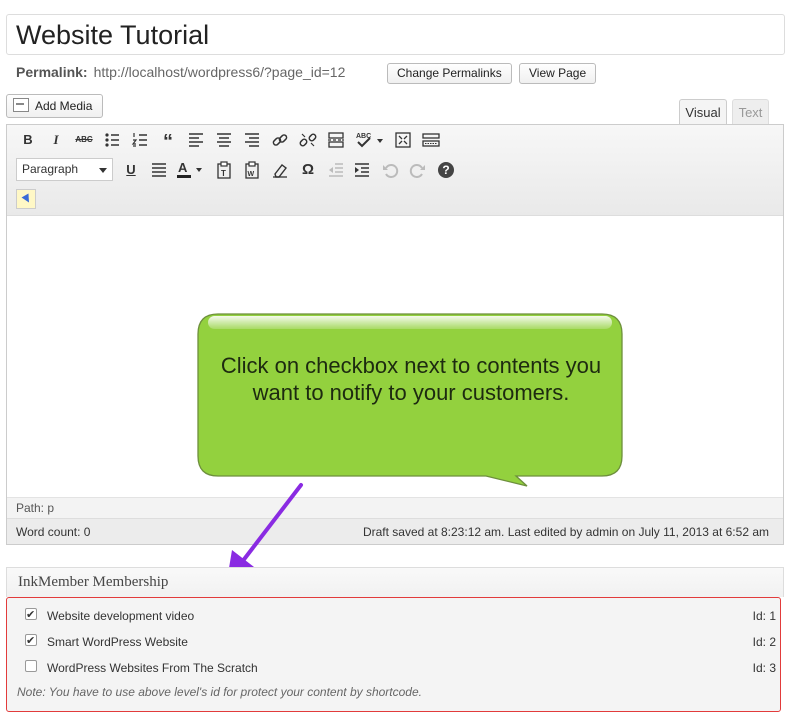  I want to click on permalink-label: Permalink:, so click(52, 72).